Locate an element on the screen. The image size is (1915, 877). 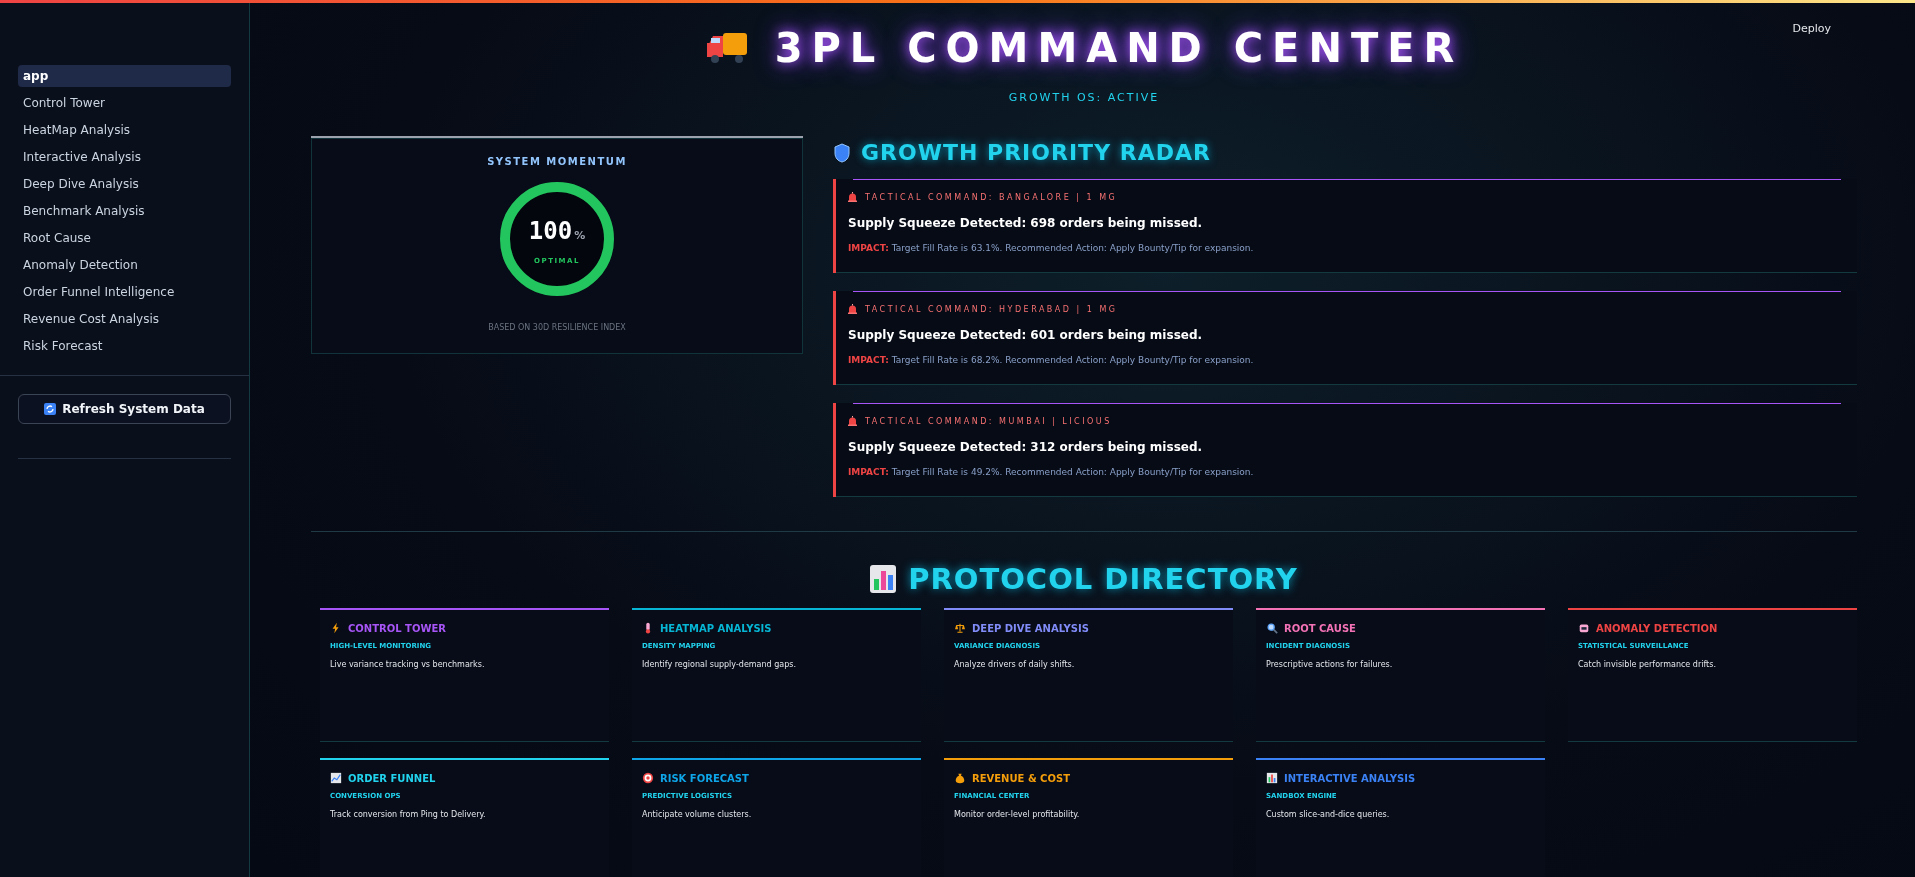
card-description: Prescriptive actions for failures. is located at coordinates (1330, 664).